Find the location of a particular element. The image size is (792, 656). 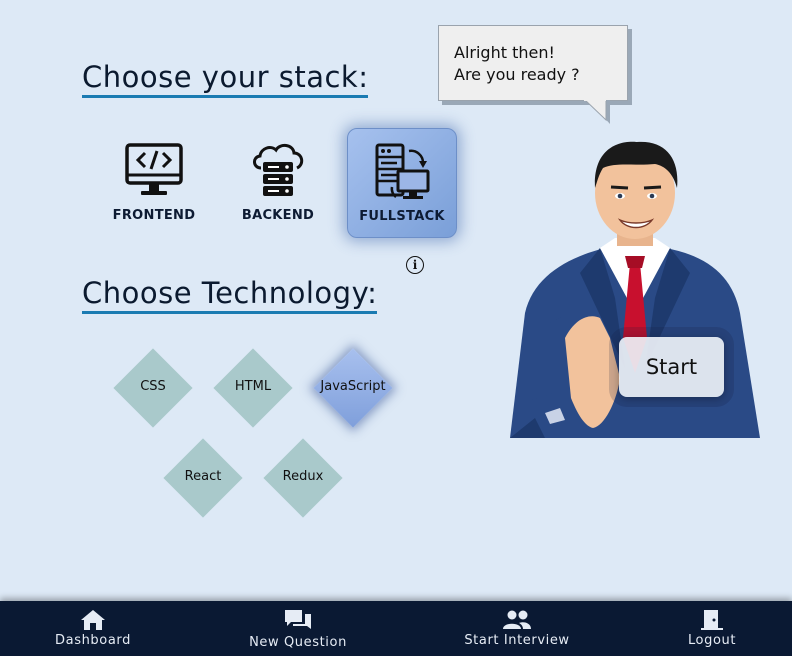

choose-stack-heading: Choose your stack: is located at coordinates (225, 79).